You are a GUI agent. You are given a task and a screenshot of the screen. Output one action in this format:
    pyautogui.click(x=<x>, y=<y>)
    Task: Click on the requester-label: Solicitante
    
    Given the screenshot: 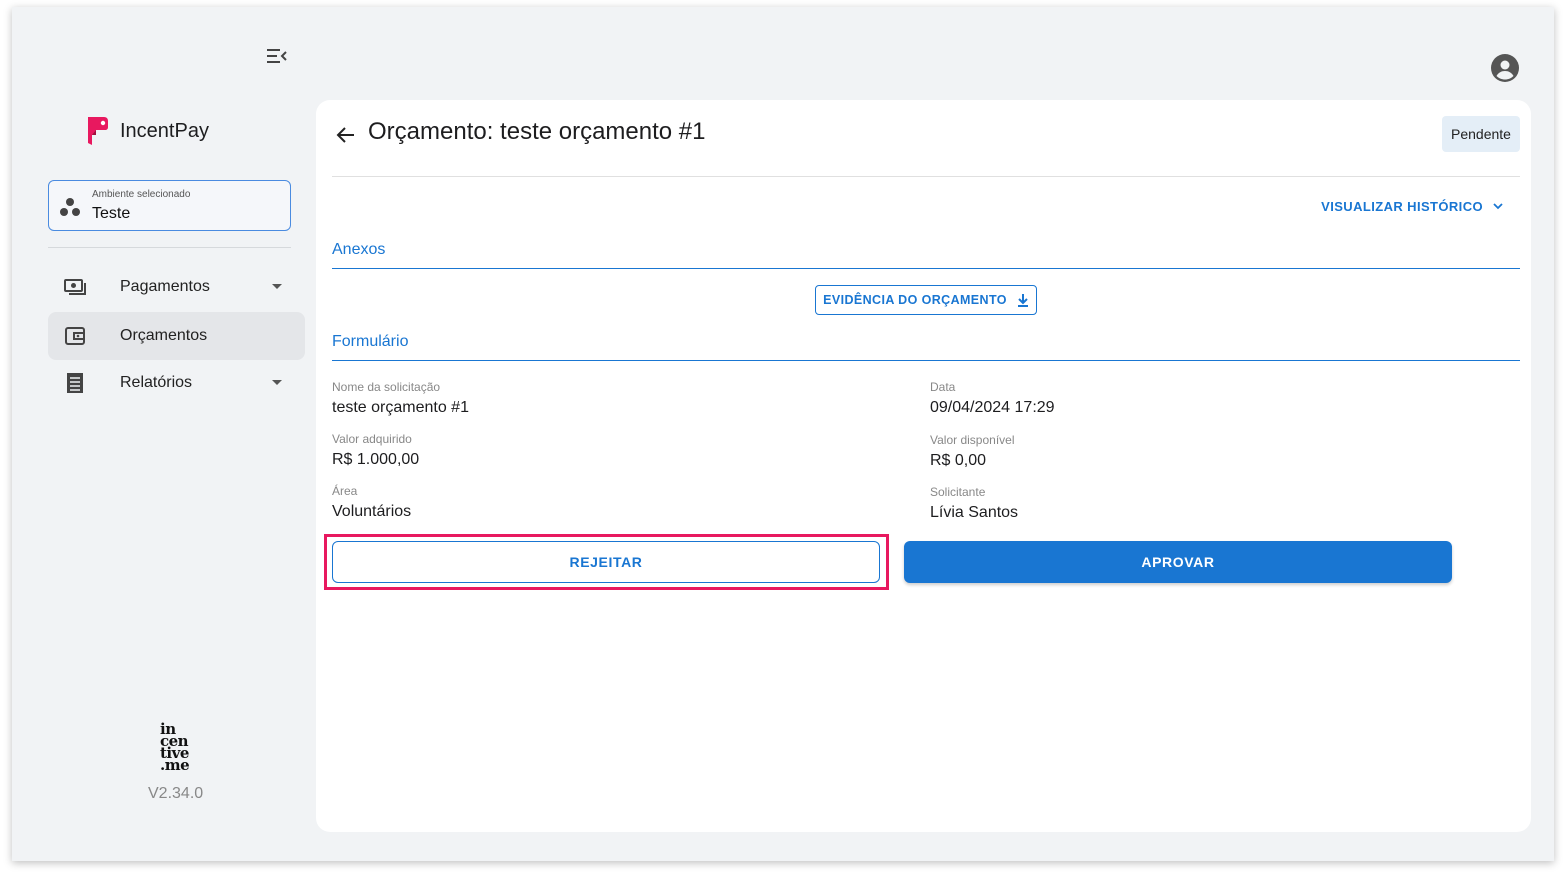 What is the action you would take?
    pyautogui.click(x=958, y=492)
    